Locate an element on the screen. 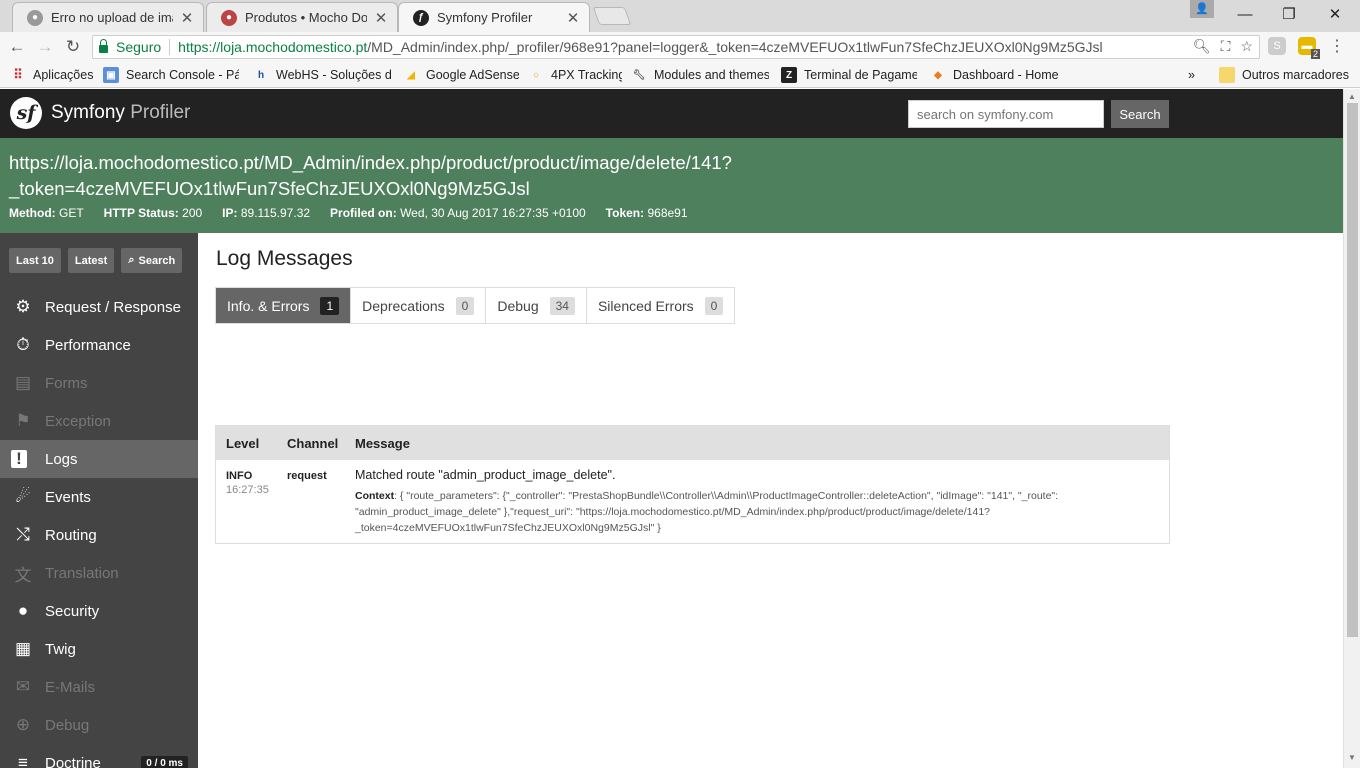 The width and height of the screenshot is (1360, 768). bookmark-label: Outros marcadores is located at coordinates (1295, 75).